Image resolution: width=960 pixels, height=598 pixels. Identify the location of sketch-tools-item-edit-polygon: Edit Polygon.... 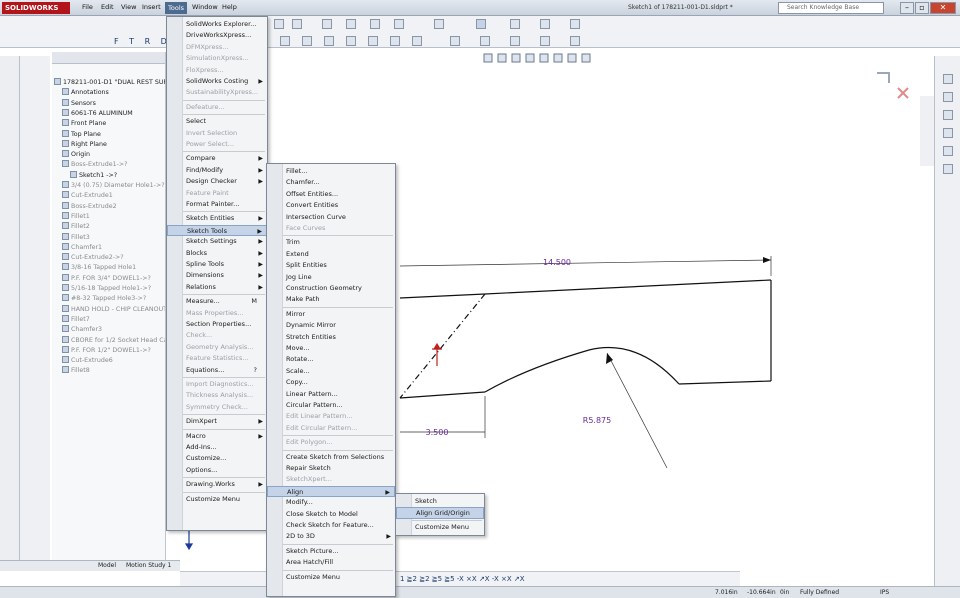
(331, 443).